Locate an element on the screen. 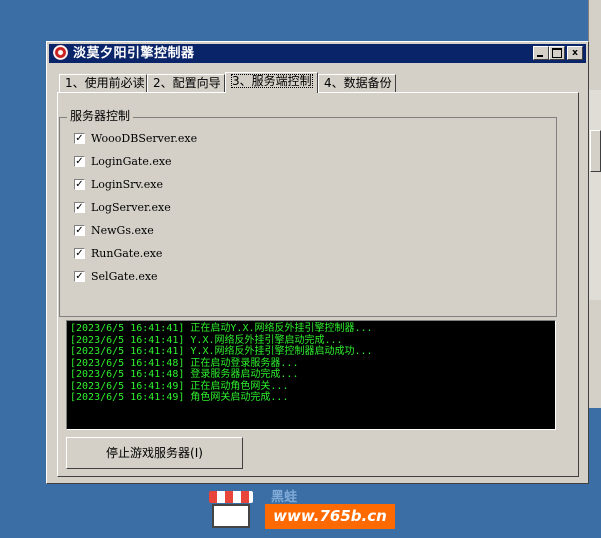 The height and width of the screenshot is (538, 601). checkbox-label: RunGate.exe is located at coordinates (127, 253).